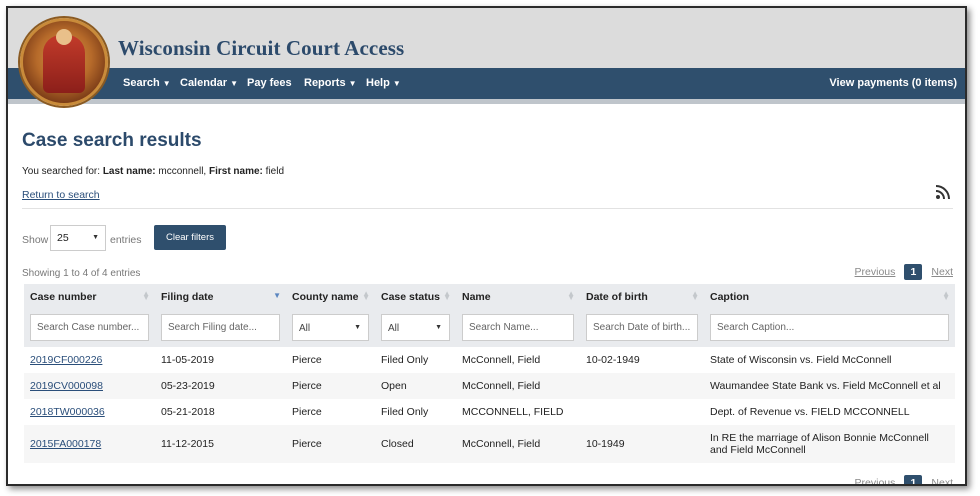 This screenshot has width=980, height=496. I want to click on case-number-cell: 2015FA000178, so click(89, 444).